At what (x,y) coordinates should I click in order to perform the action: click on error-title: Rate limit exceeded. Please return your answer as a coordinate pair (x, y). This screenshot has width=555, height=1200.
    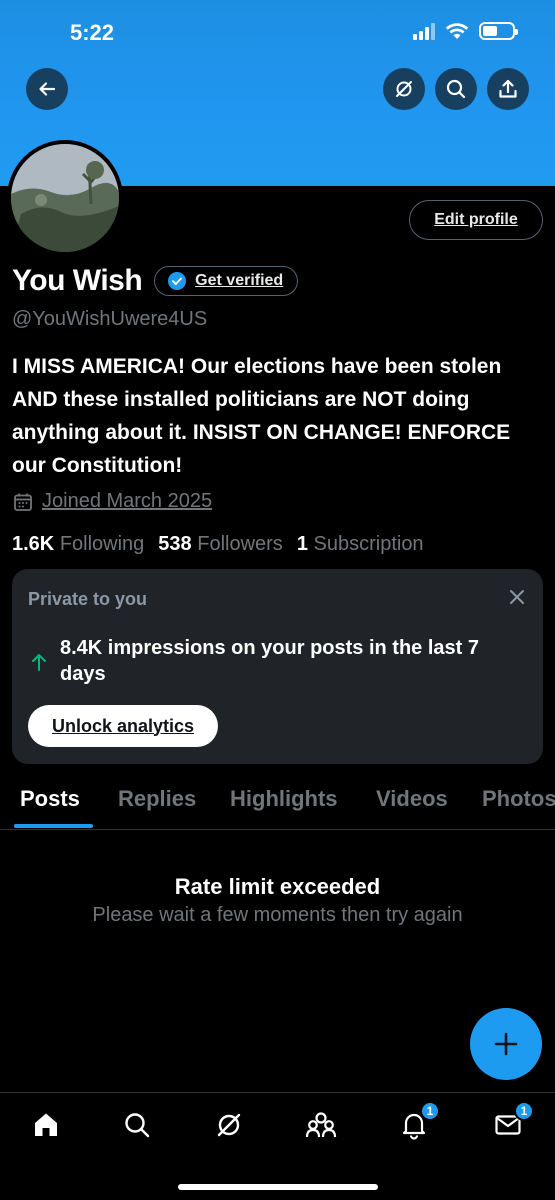
    Looking at the image, I should click on (277, 886).